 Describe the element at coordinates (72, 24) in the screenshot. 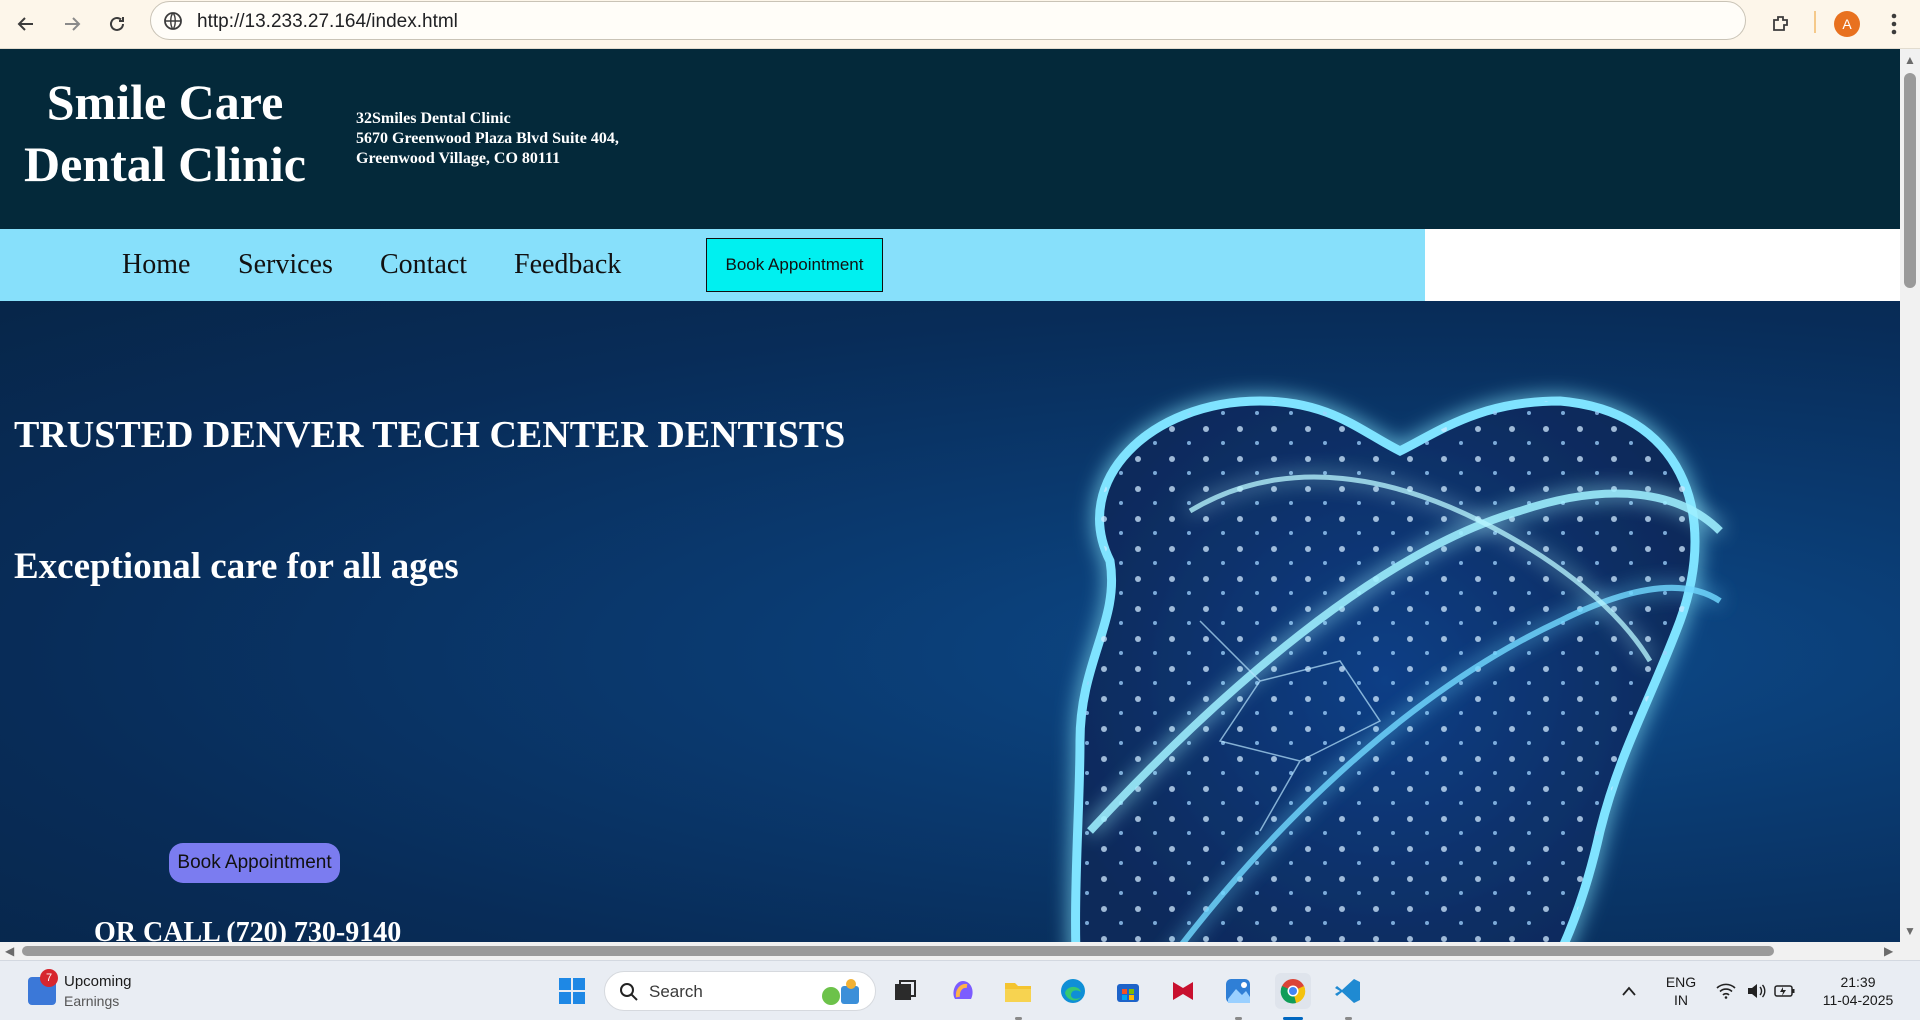

I see `forward-arrow-icon` at that location.